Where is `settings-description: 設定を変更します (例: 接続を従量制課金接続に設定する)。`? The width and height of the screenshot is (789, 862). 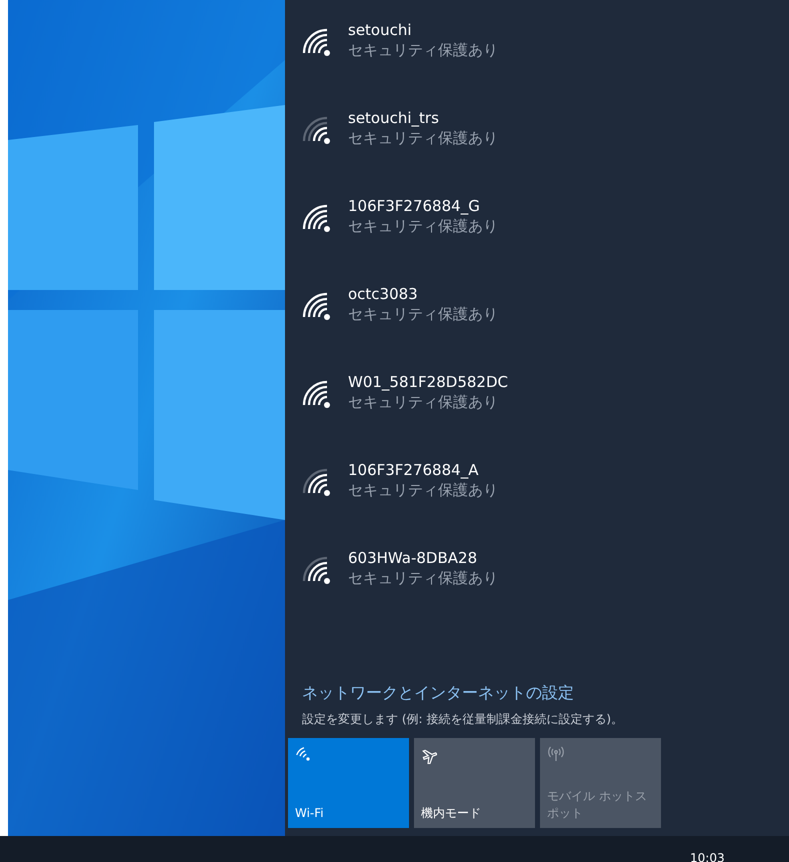
settings-description: 設定を変更します (例: 接続を従量制課金接続に設定する)。 is located at coordinates (463, 719).